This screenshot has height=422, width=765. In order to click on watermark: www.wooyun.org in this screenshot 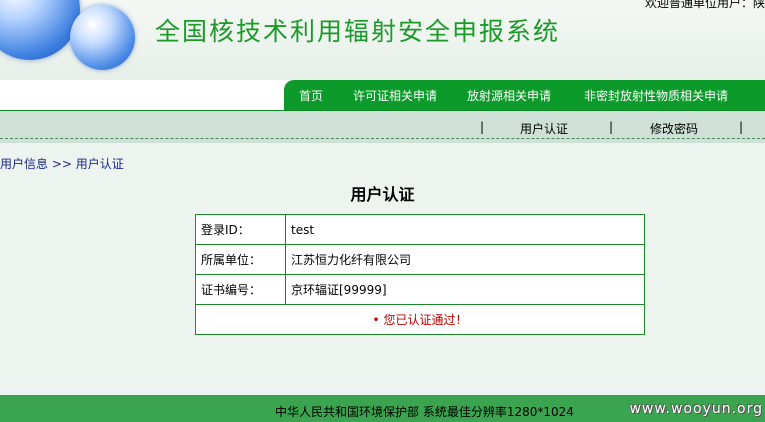, I will do `click(696, 409)`.